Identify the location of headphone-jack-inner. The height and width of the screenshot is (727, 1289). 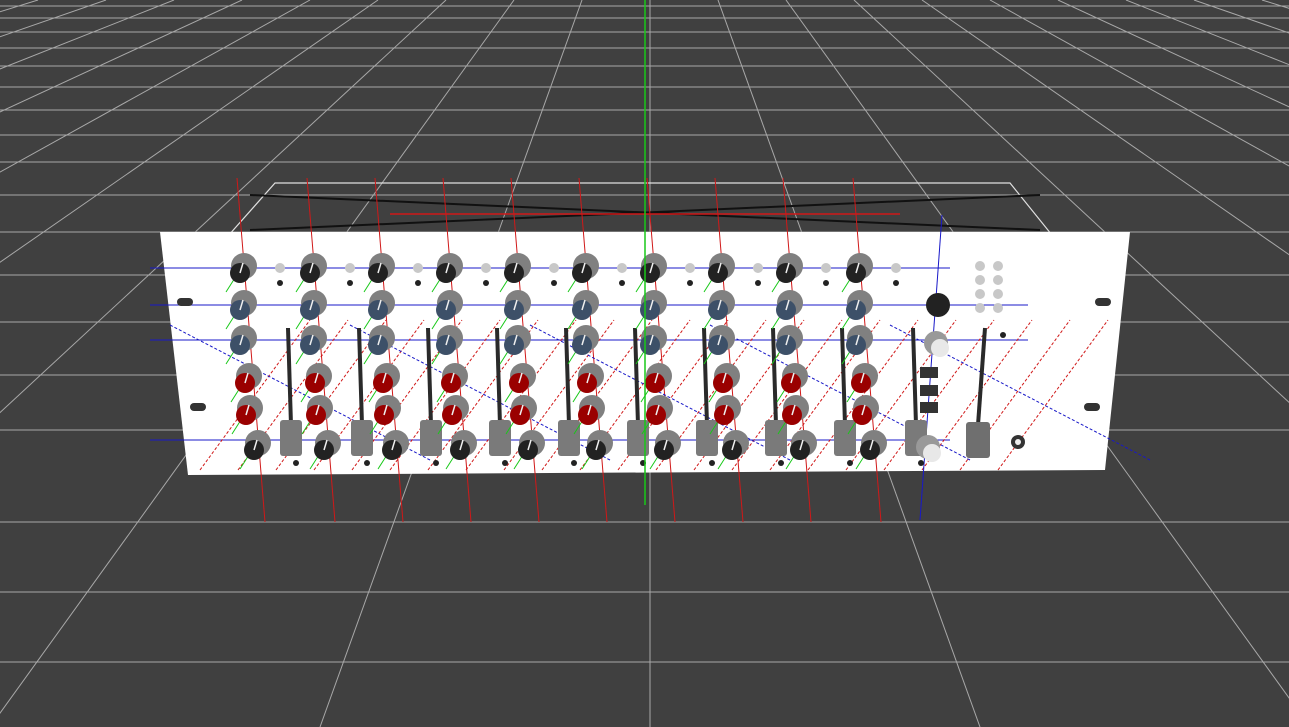
(1018, 442).